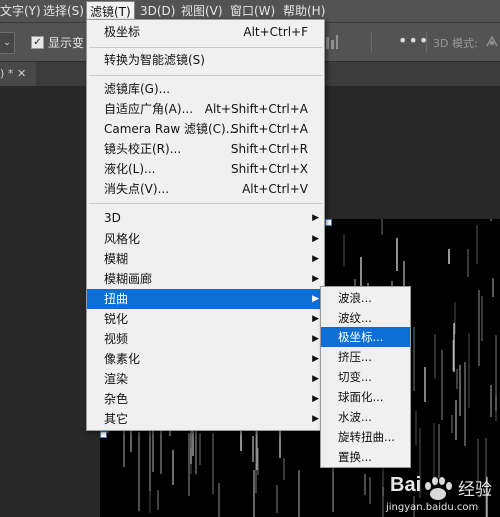 The width and height of the screenshot is (500, 517). What do you see at coordinates (269, 129) in the screenshot?
I see `menu-item-shortcut: Shift+Ctrl+A` at bounding box center [269, 129].